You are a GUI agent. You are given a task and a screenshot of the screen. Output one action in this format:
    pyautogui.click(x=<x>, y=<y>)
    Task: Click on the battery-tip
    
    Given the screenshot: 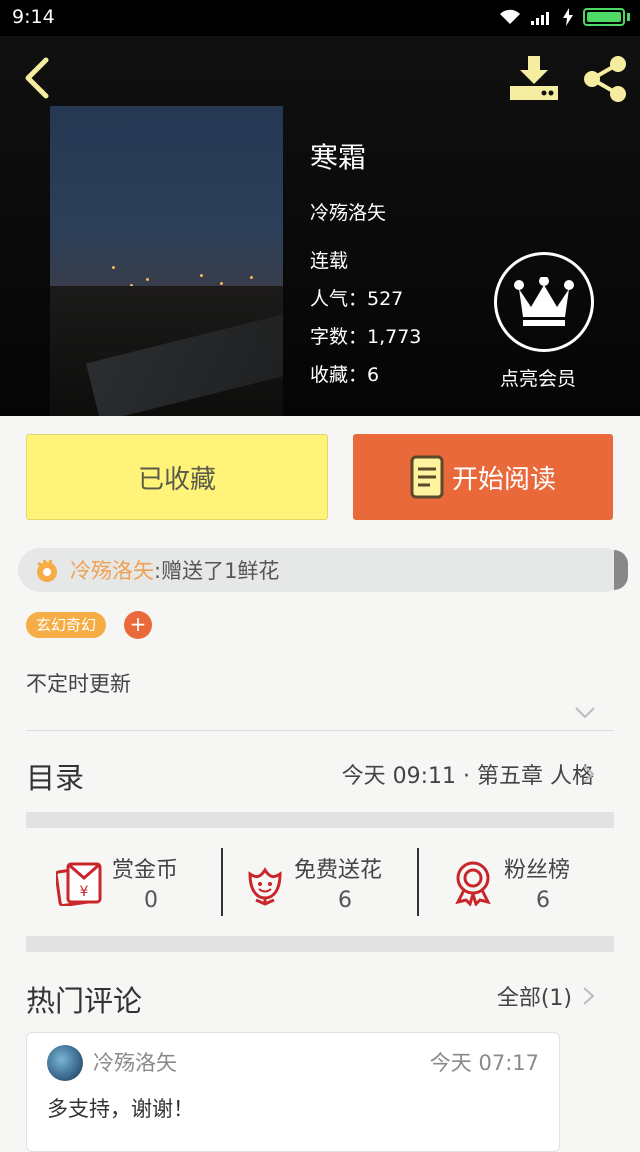 What is the action you would take?
    pyautogui.click(x=628, y=17)
    